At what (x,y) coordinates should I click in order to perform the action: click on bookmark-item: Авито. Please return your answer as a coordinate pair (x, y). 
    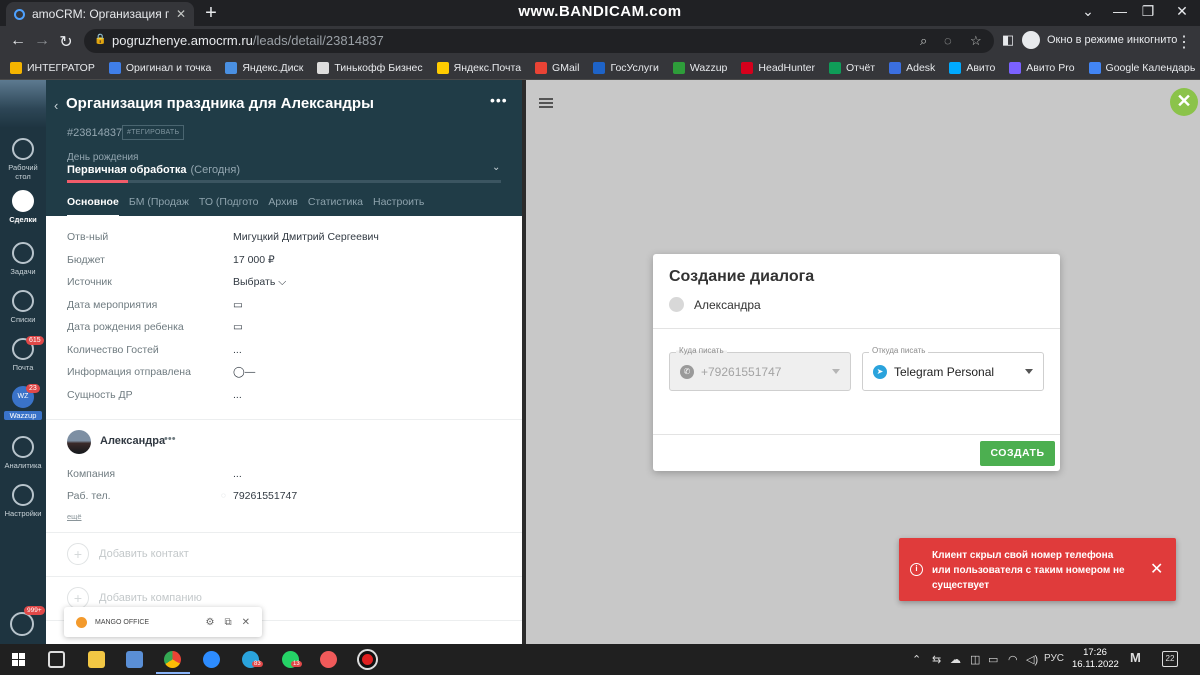
    Looking at the image, I should click on (972, 67).